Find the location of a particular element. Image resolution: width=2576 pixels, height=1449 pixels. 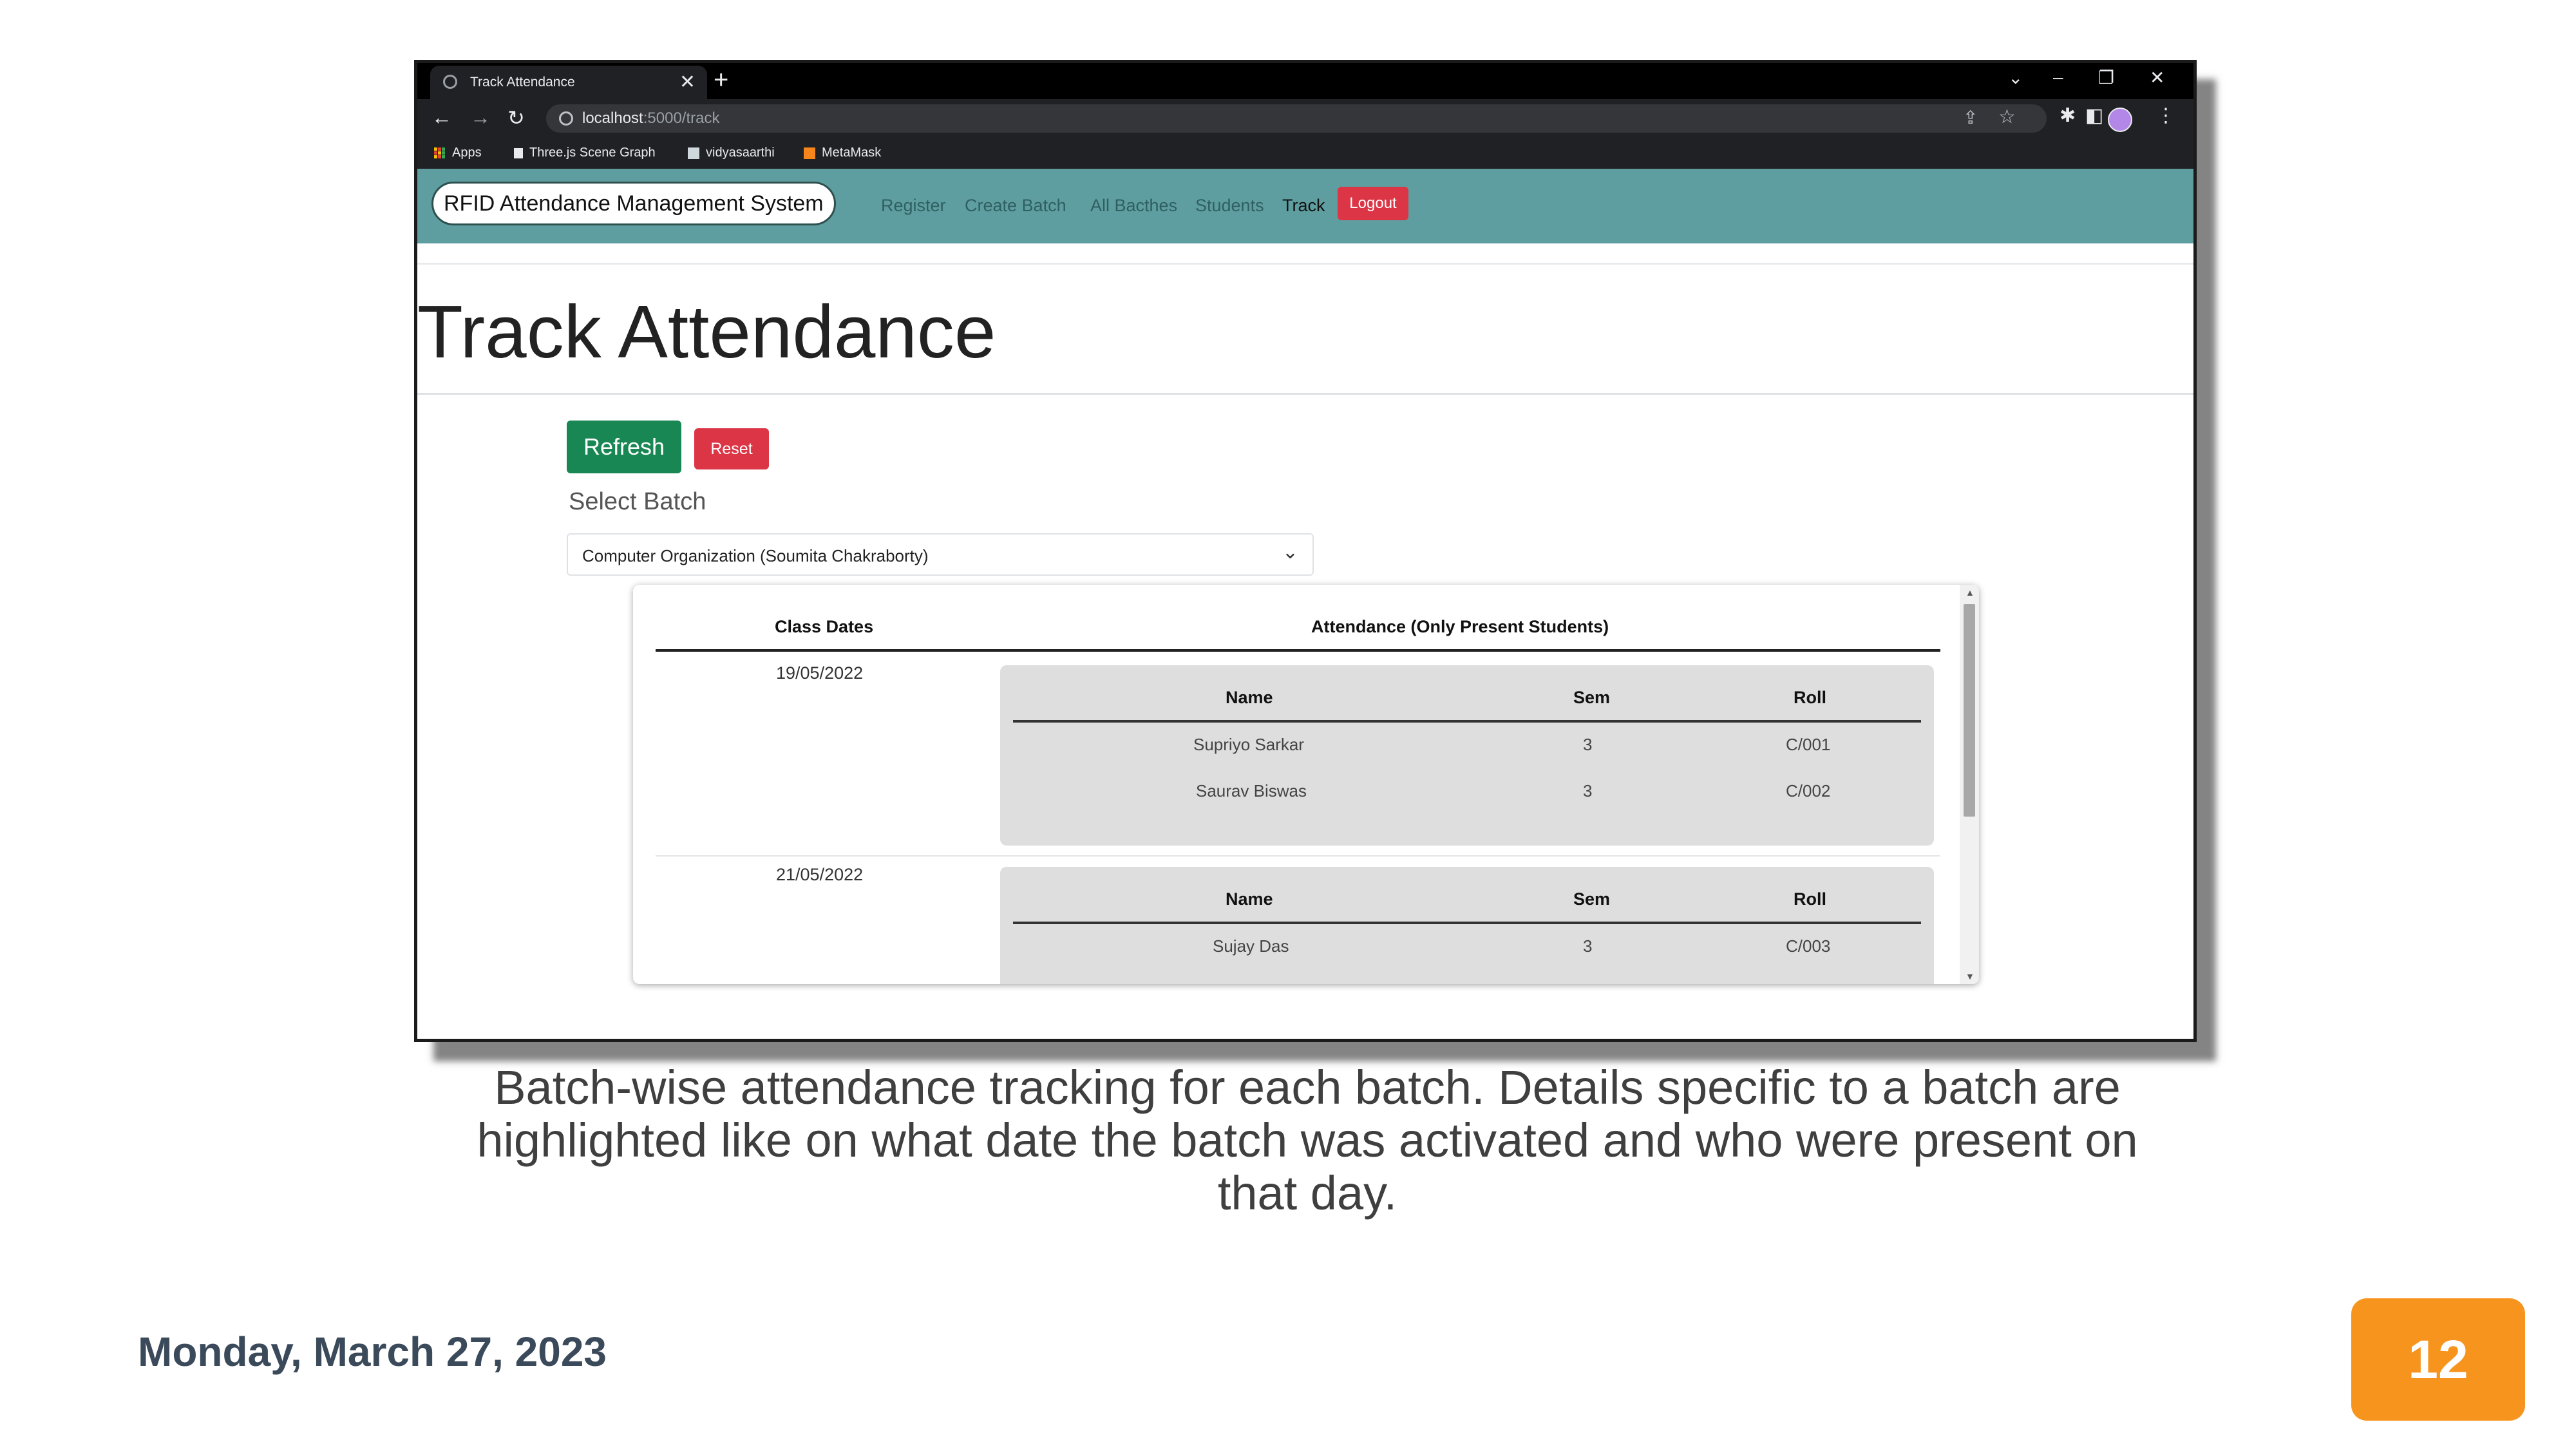

page-title: Track Attendance is located at coordinates (707, 332).